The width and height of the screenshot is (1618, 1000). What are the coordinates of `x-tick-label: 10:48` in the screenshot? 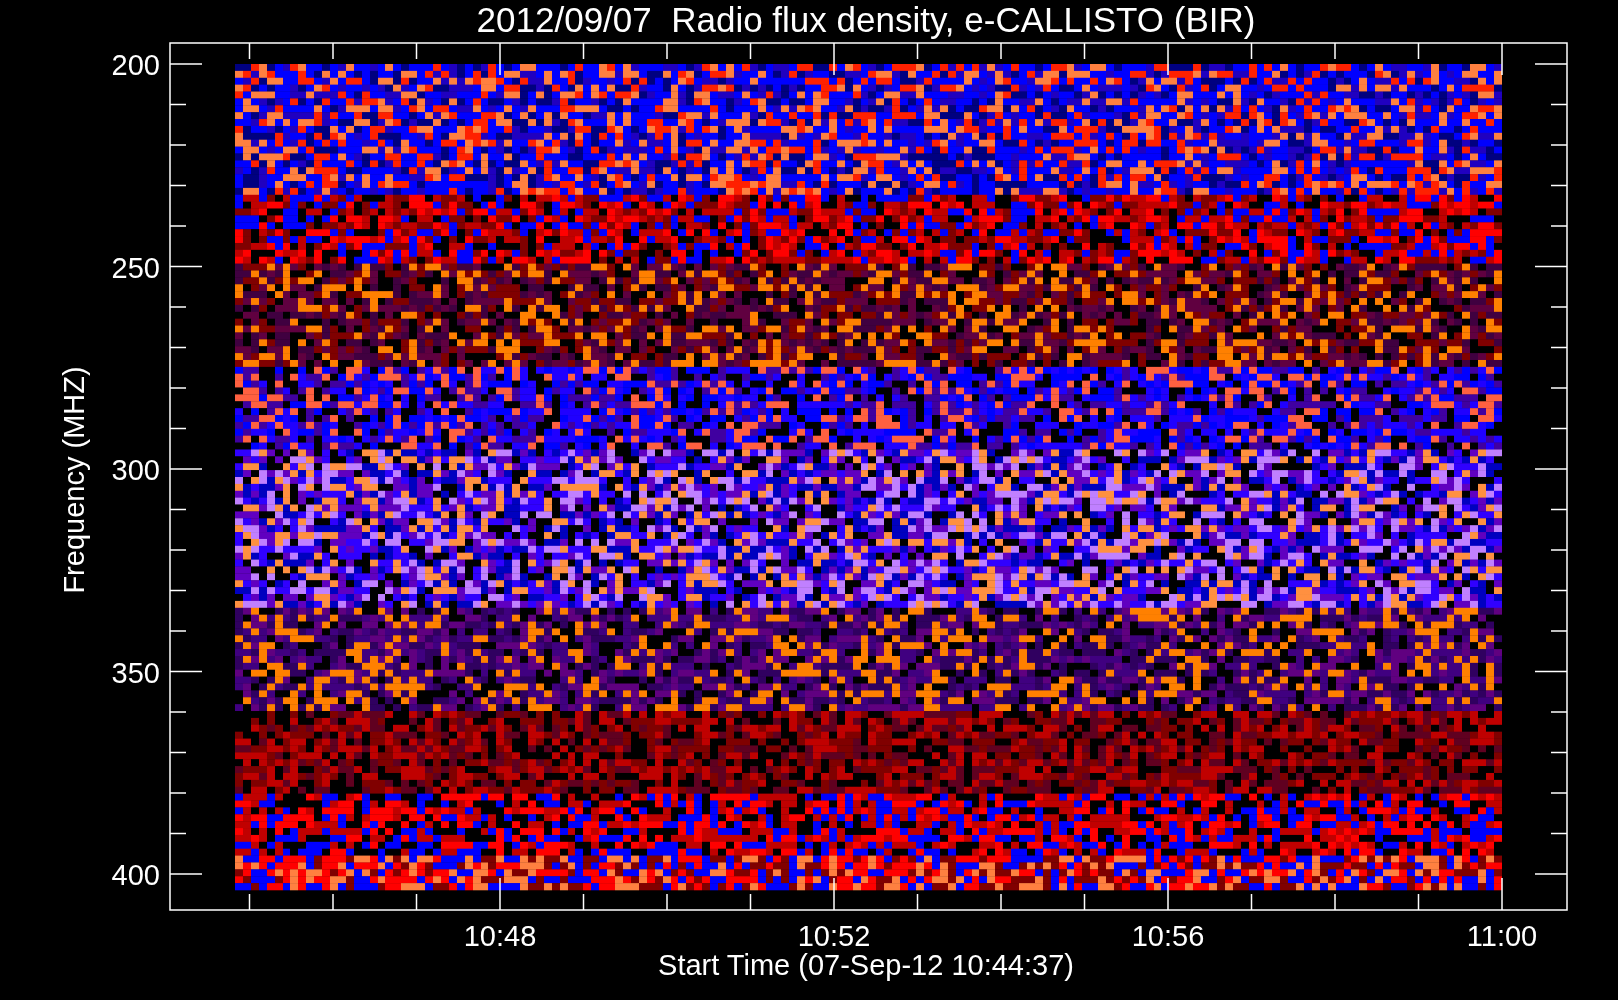 It's located at (500, 936).